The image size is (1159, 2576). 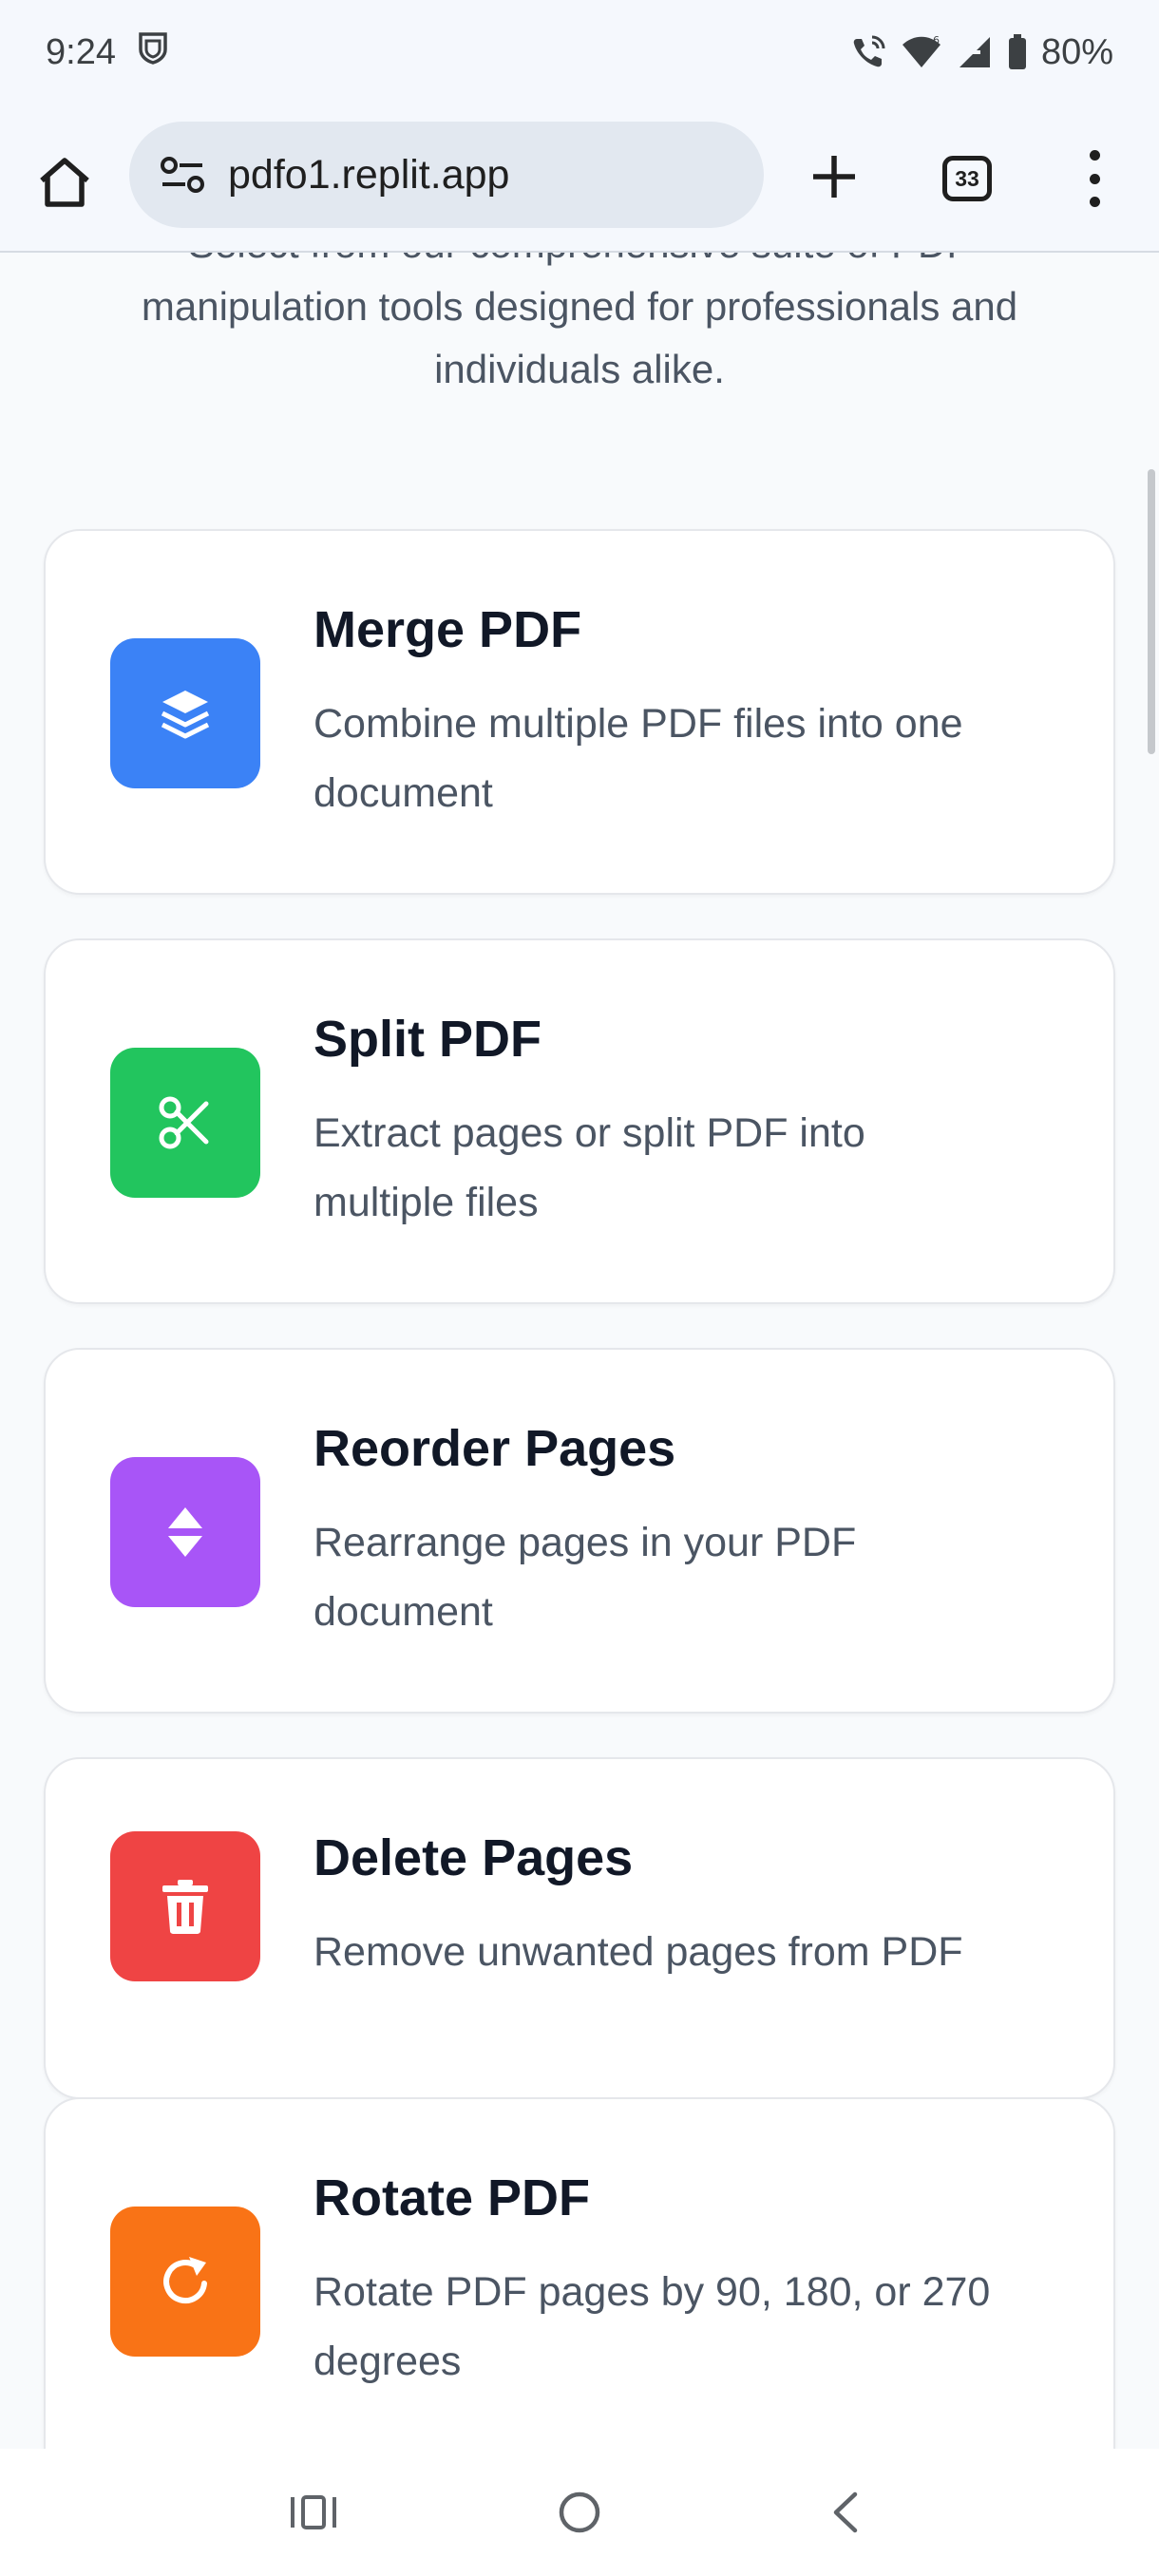 I want to click on recents-button, so click(x=313, y=2512).